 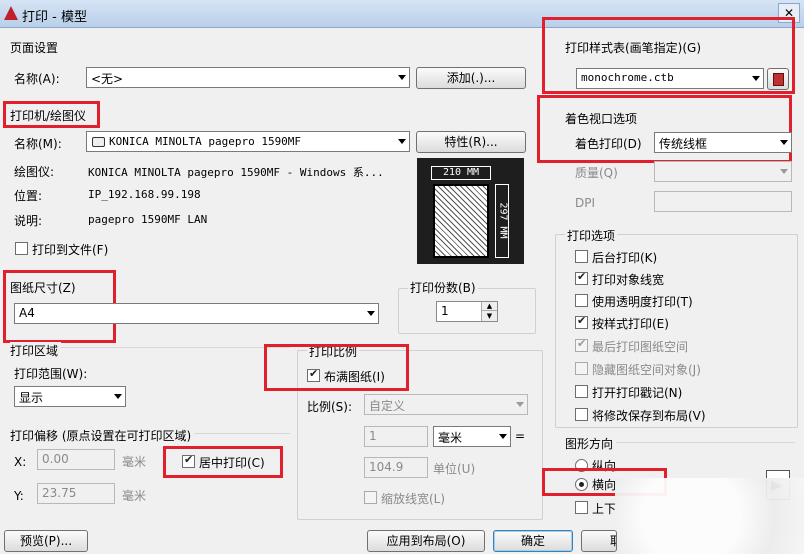 What do you see at coordinates (637, 393) in the screenshot?
I see `option-stamp-label: 打开打印戳记(N)` at bounding box center [637, 393].